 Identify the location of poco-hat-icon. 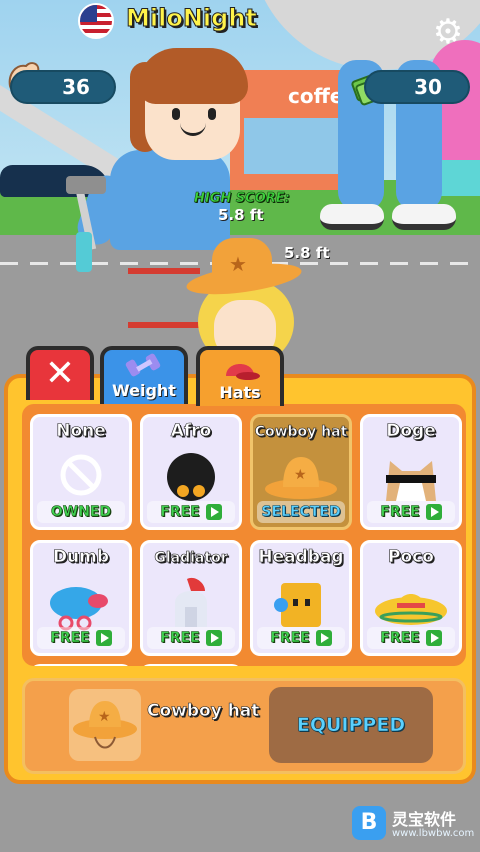
(411, 609).